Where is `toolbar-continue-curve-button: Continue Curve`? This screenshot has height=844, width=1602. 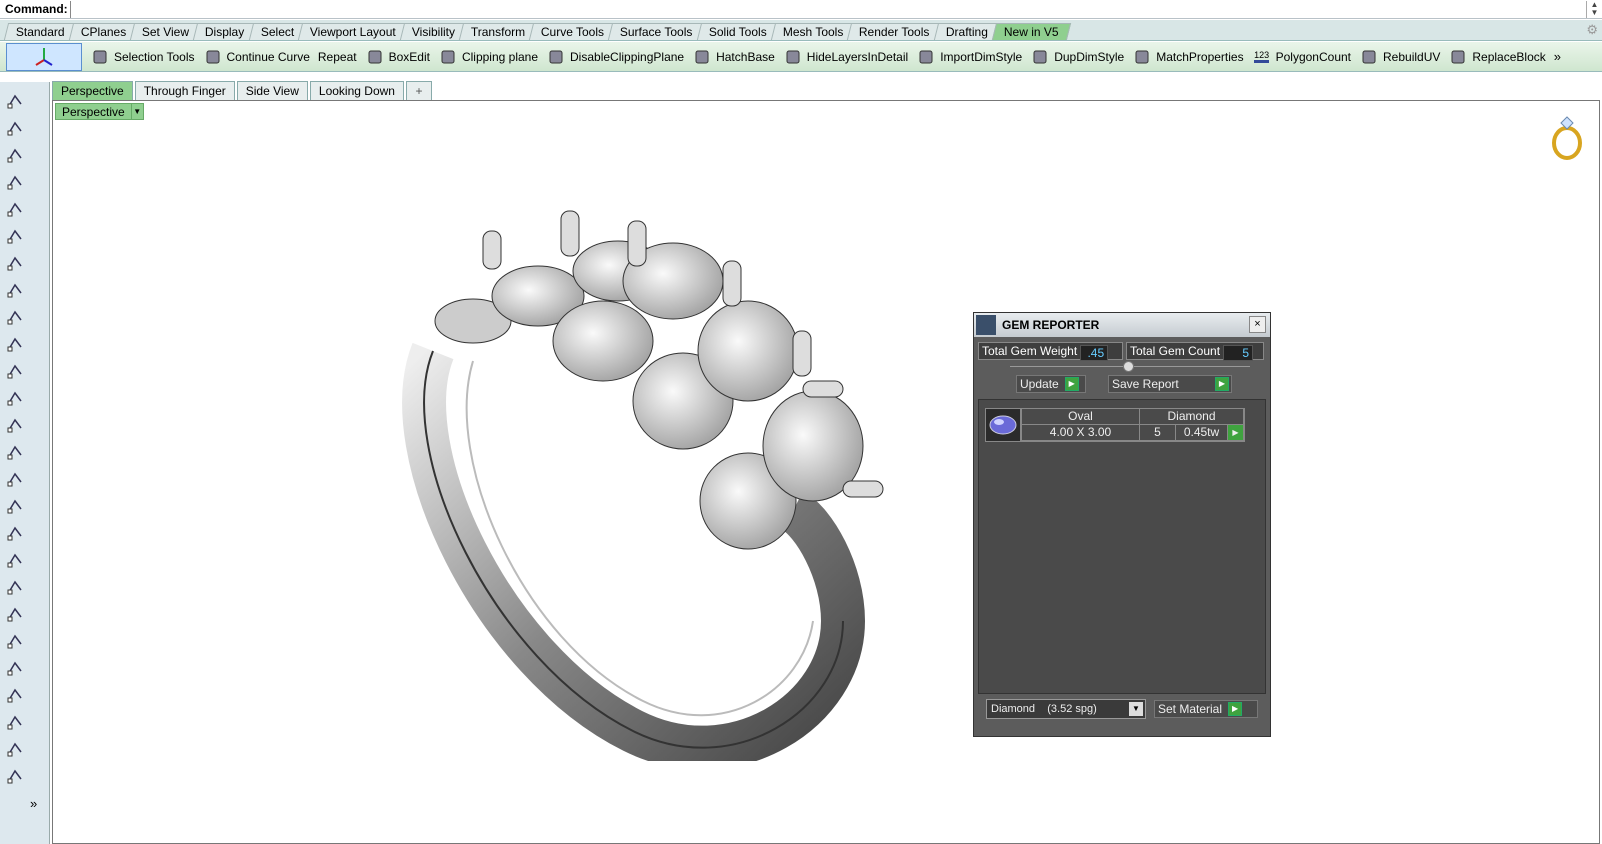
toolbar-continue-curve-button: Continue Curve is located at coordinates (256, 57).